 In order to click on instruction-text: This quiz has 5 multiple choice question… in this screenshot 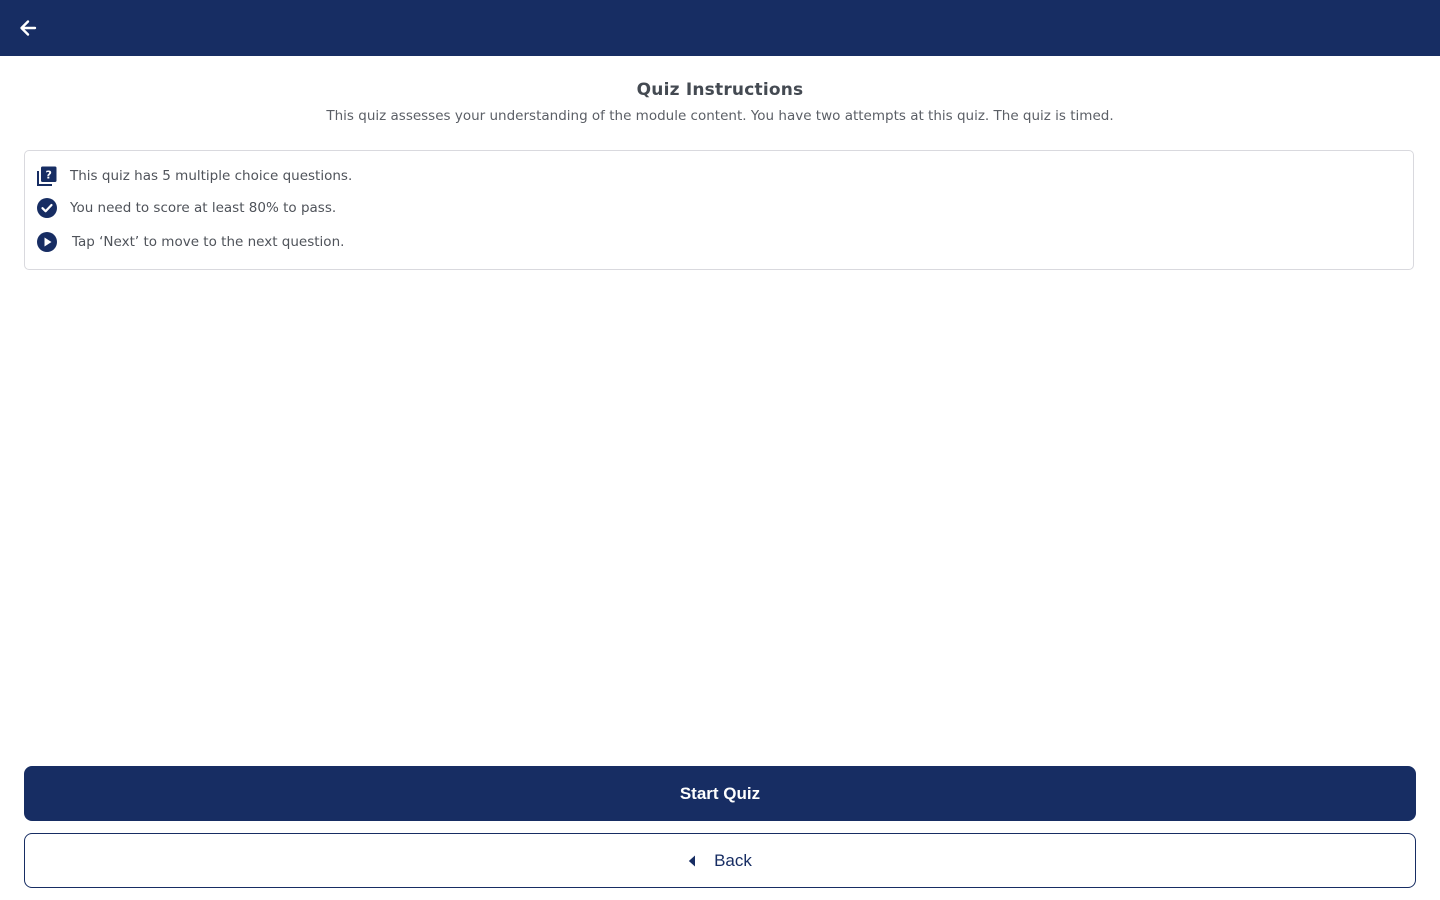, I will do `click(211, 176)`.